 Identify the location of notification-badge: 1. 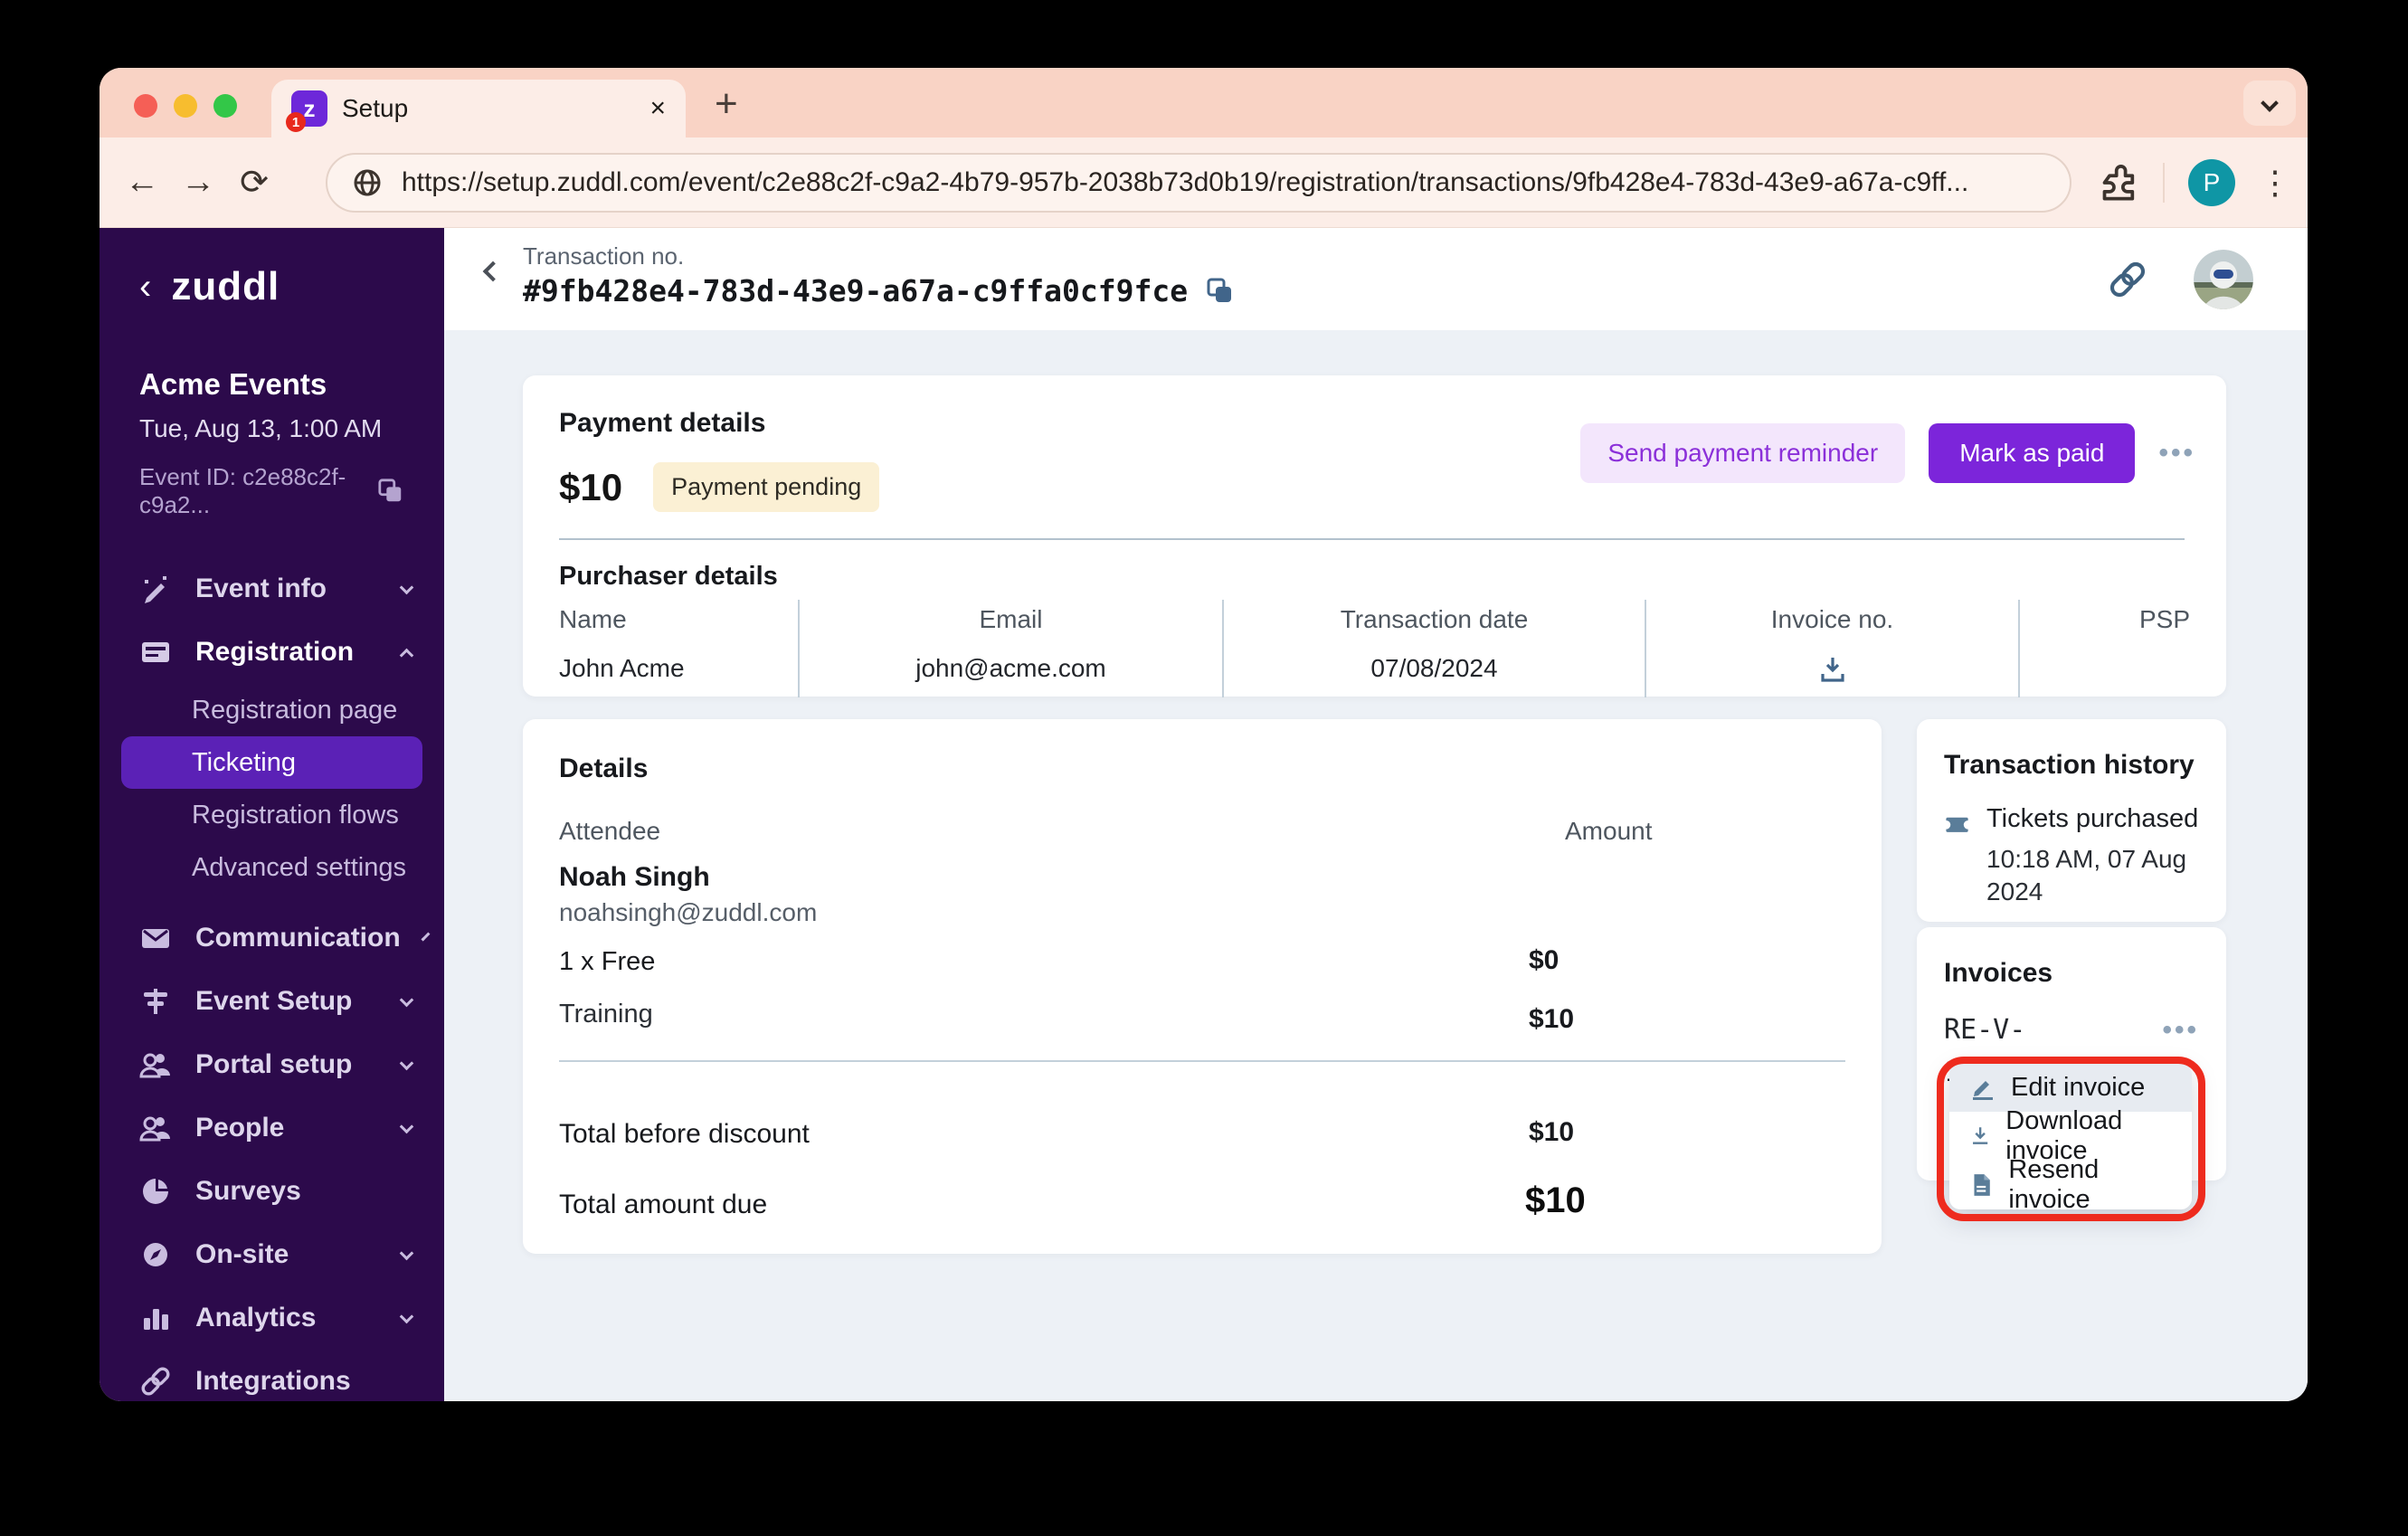
(296, 122).